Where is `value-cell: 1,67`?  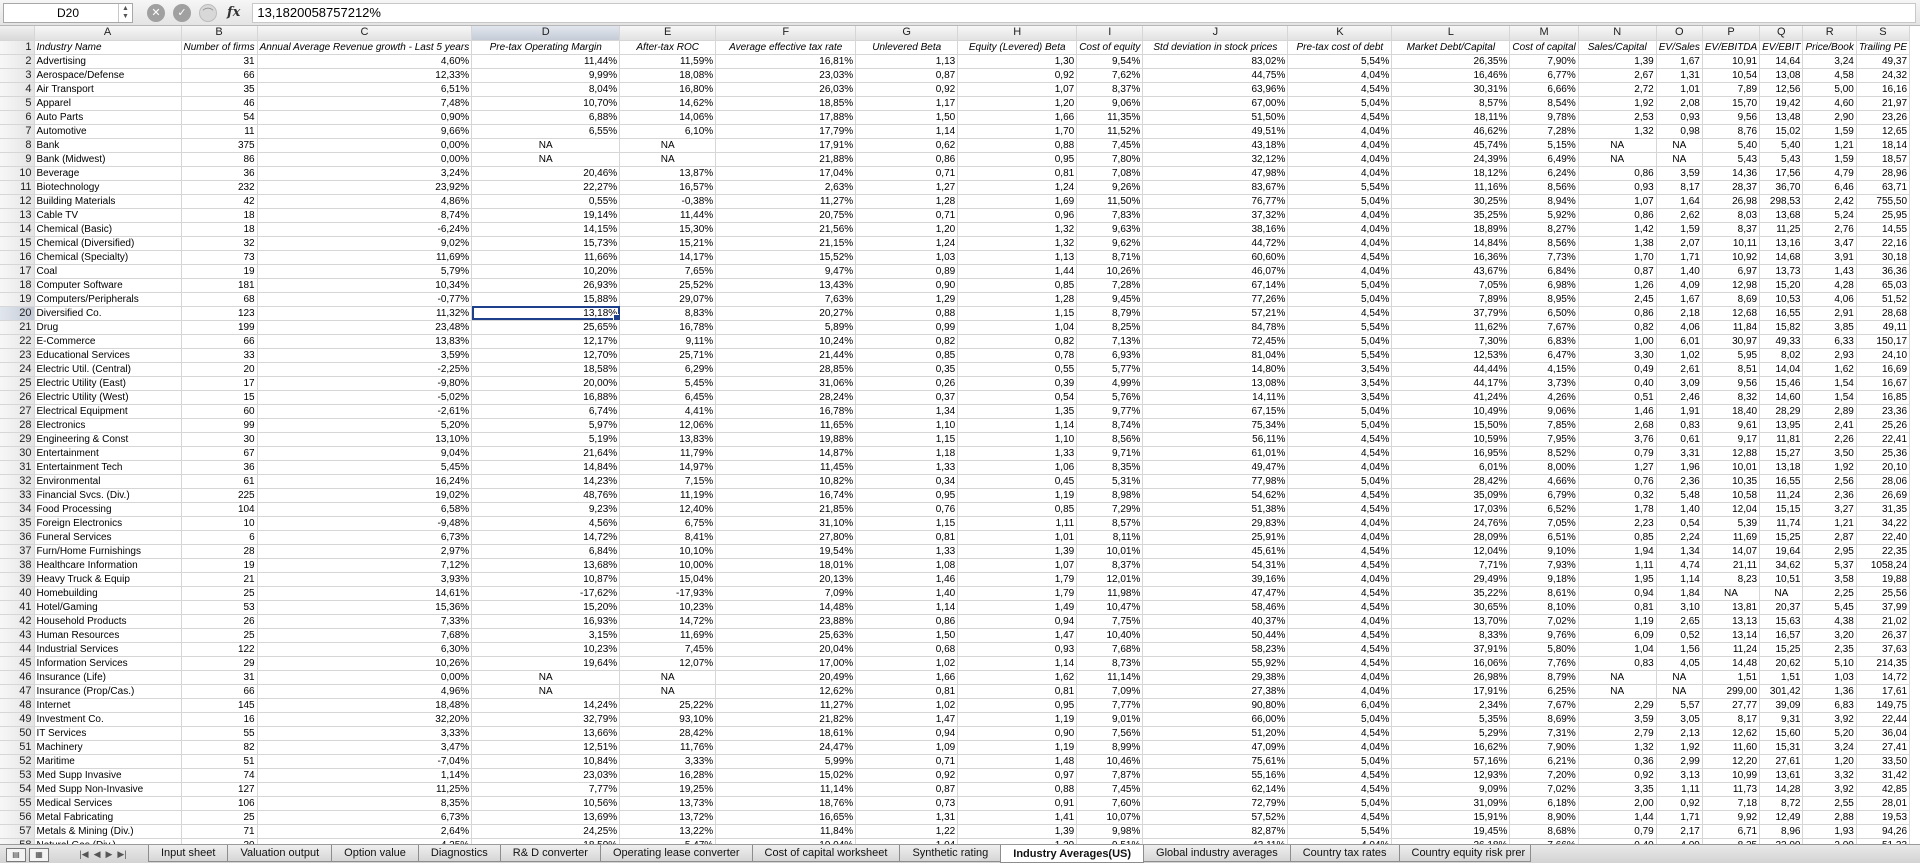
value-cell: 1,67 is located at coordinates (1679, 299).